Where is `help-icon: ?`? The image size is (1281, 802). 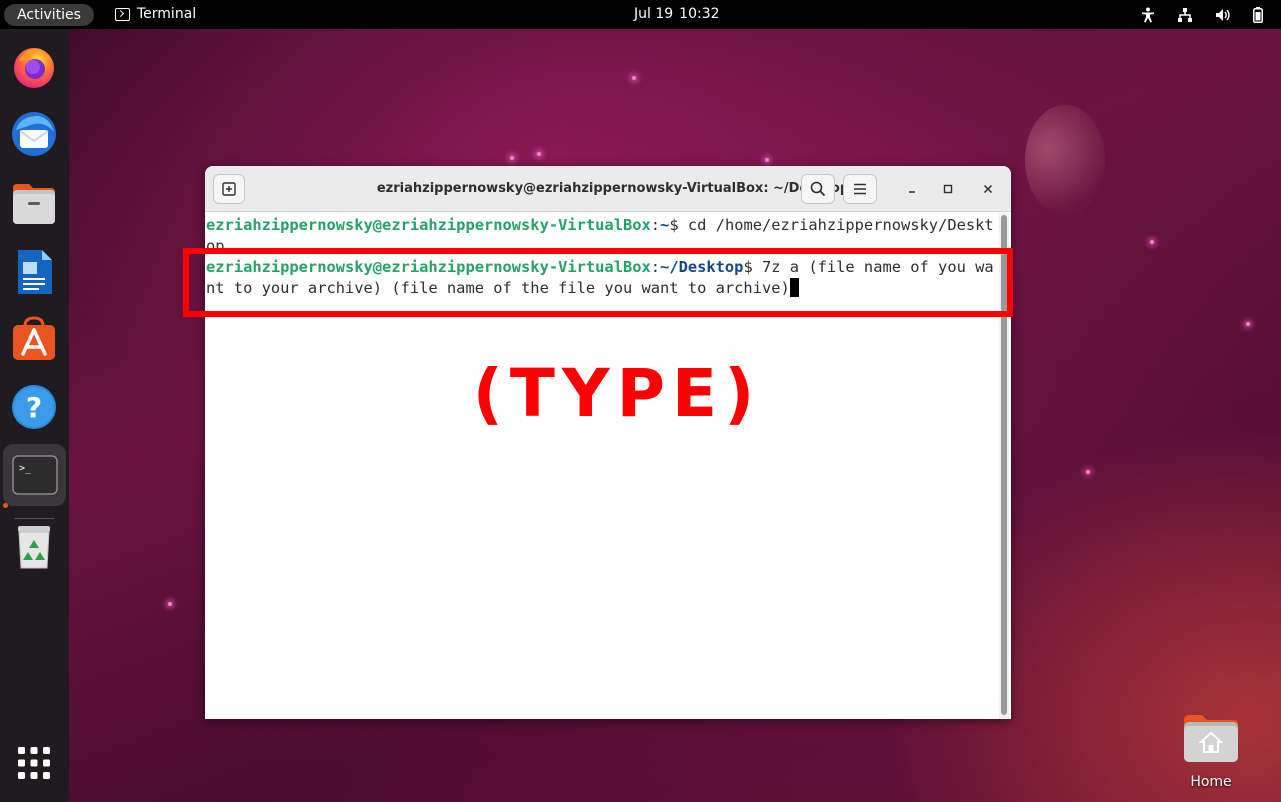
help-icon: ? is located at coordinates (34, 407).